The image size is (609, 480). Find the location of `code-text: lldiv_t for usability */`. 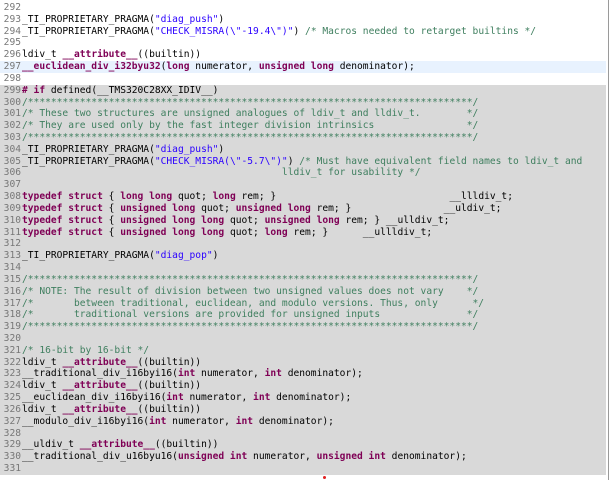

code-text: lldiv_t for usability */ is located at coordinates (221, 173).